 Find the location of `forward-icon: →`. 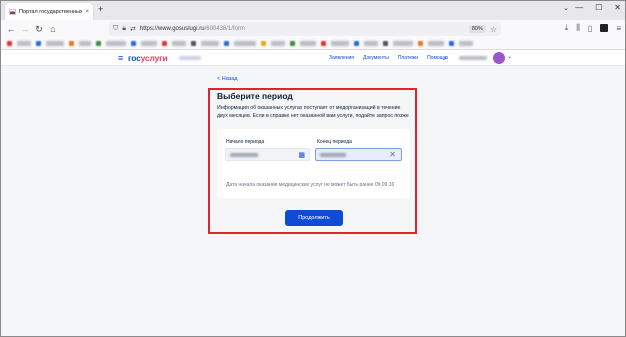

forward-icon: → is located at coordinates (25, 29).